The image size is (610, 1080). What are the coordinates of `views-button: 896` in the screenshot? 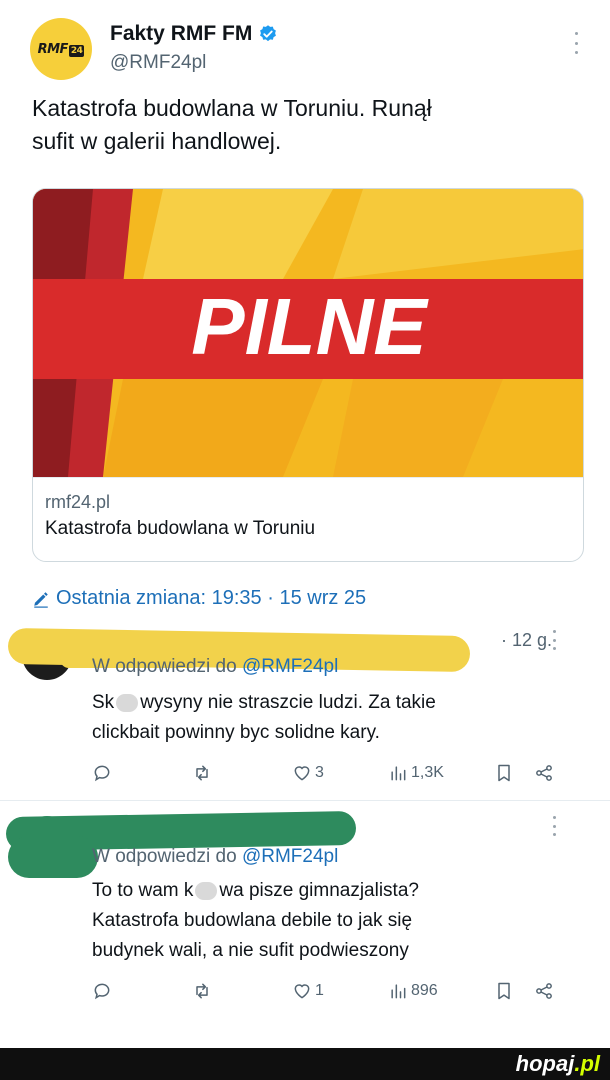 It's located at (413, 991).